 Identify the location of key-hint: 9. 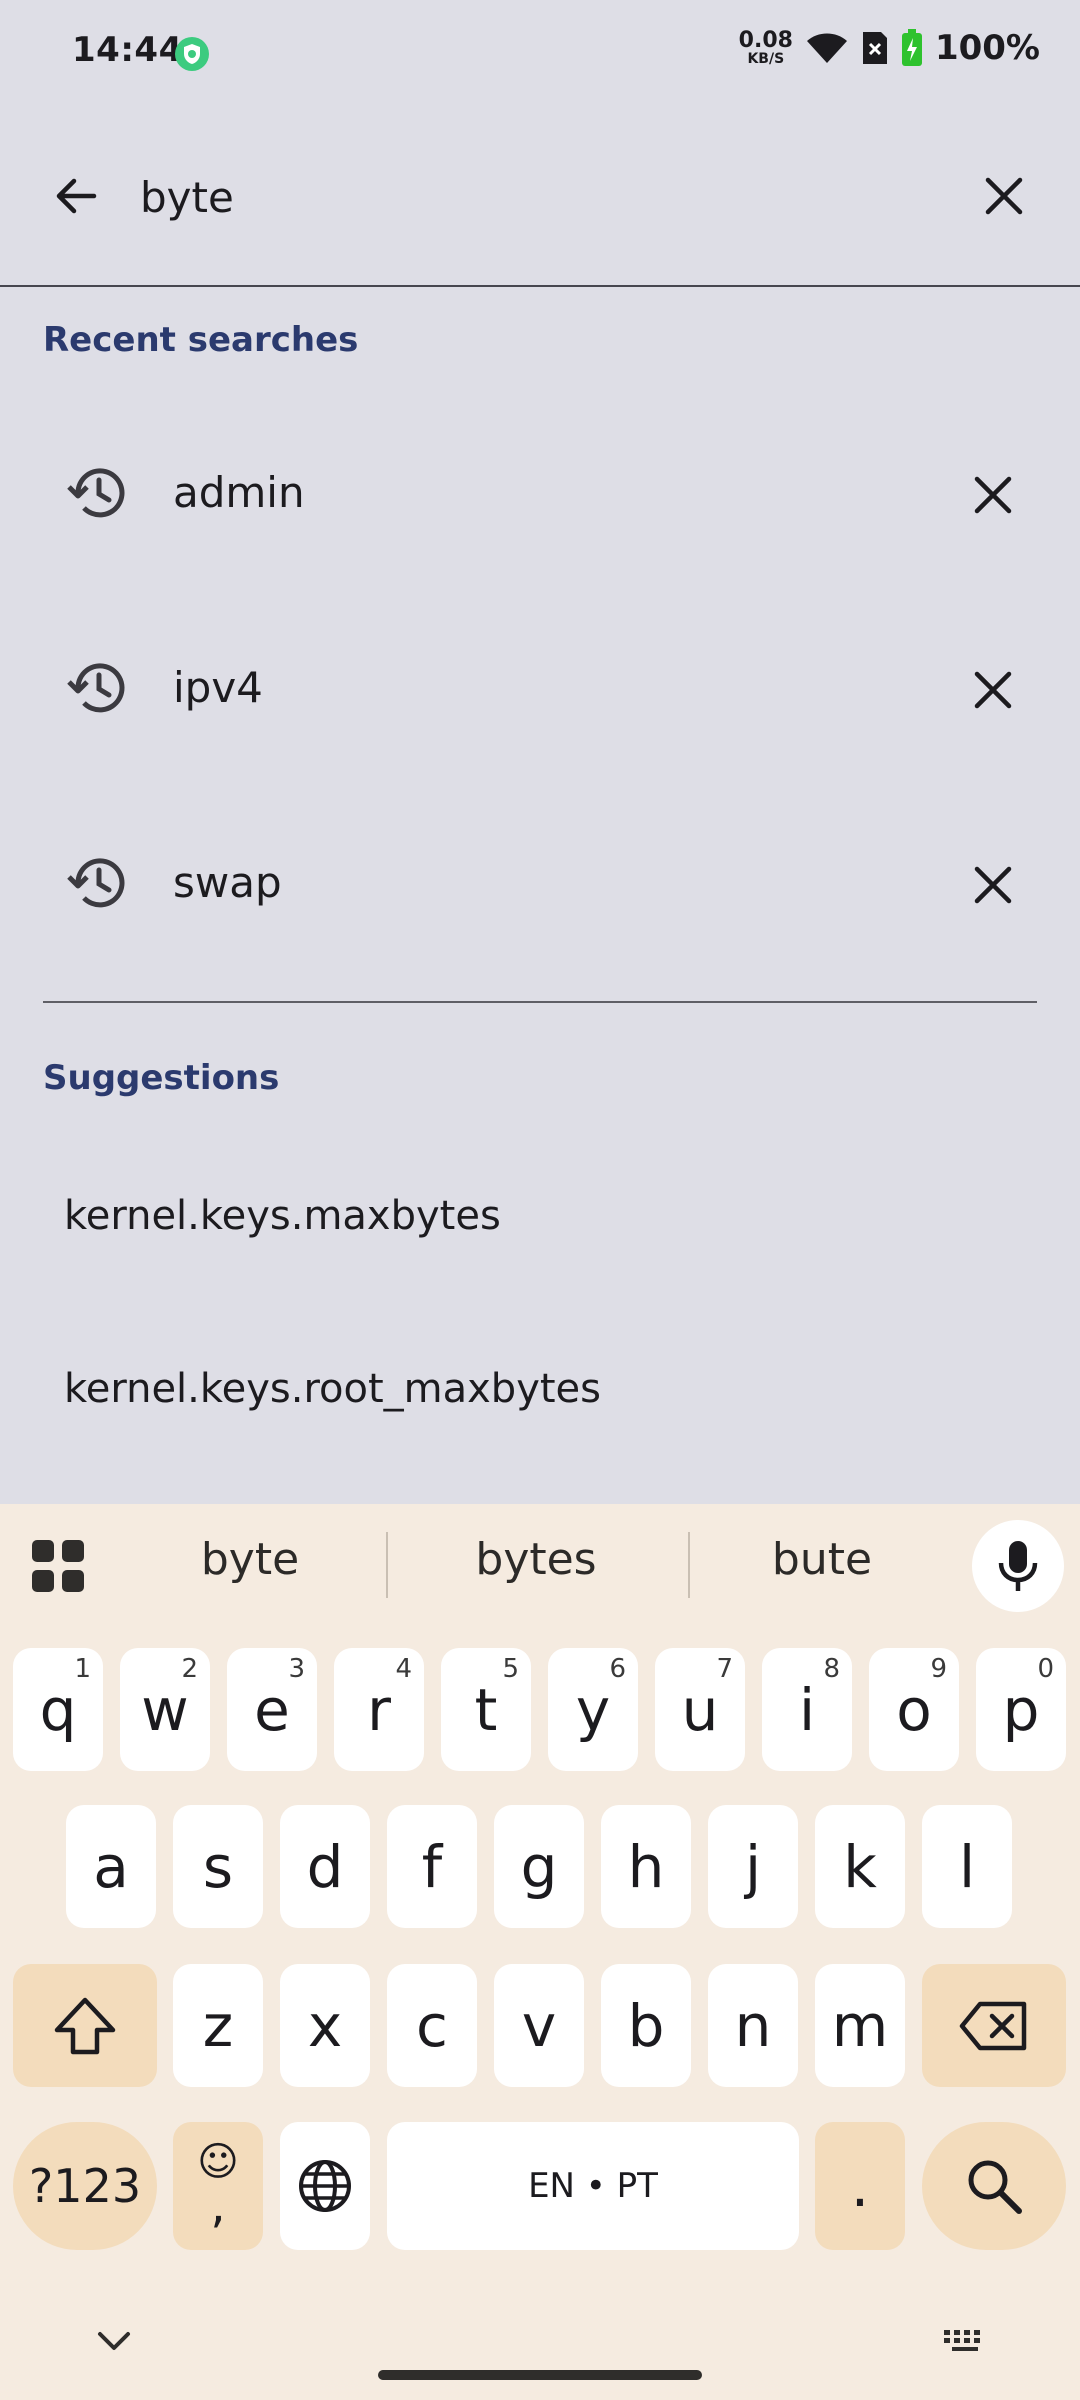
(938, 1669).